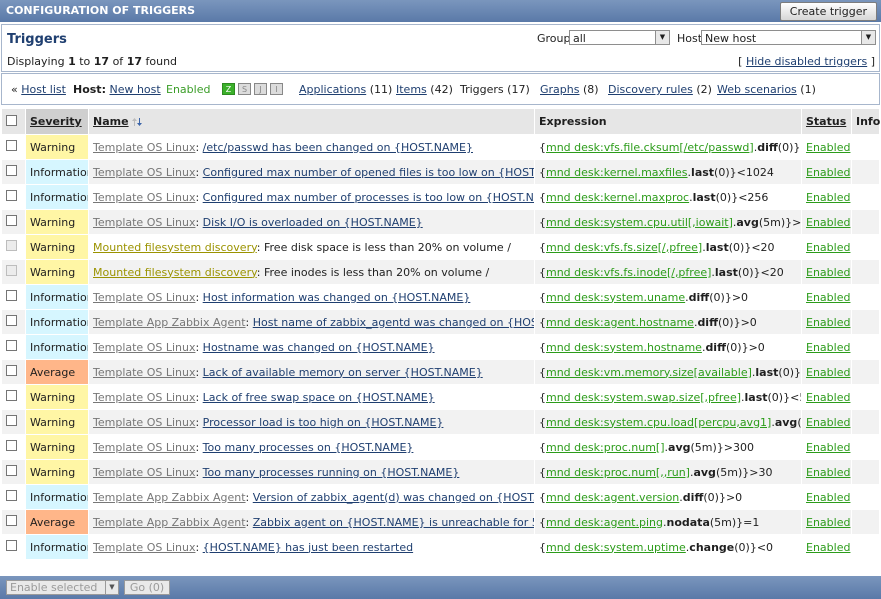  I want to click on severity-header: Severity, so click(57, 121).